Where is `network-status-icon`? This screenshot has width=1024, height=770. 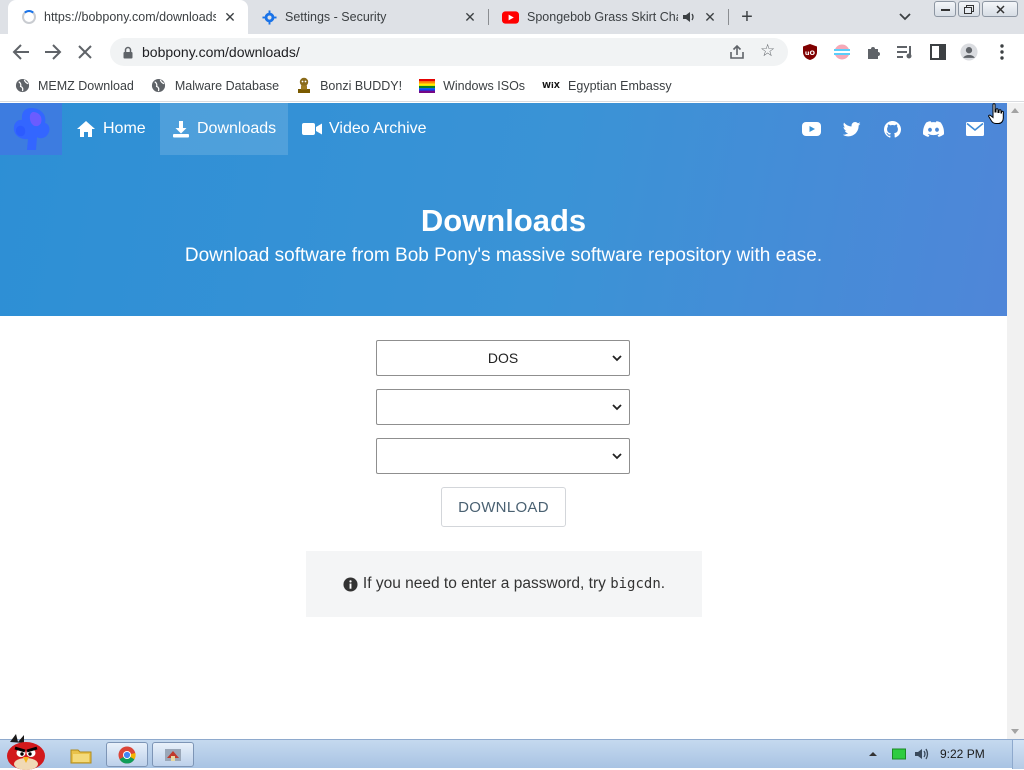 network-status-icon is located at coordinates (899, 754).